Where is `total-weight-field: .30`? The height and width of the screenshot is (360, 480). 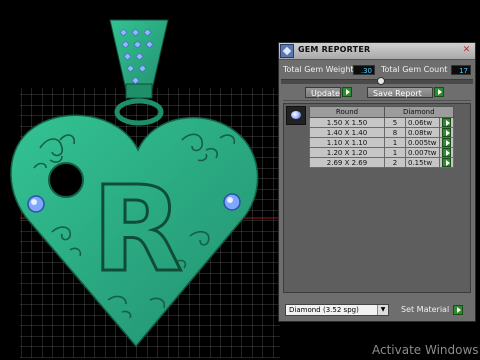 total-weight-field: .30 is located at coordinates (364, 70).